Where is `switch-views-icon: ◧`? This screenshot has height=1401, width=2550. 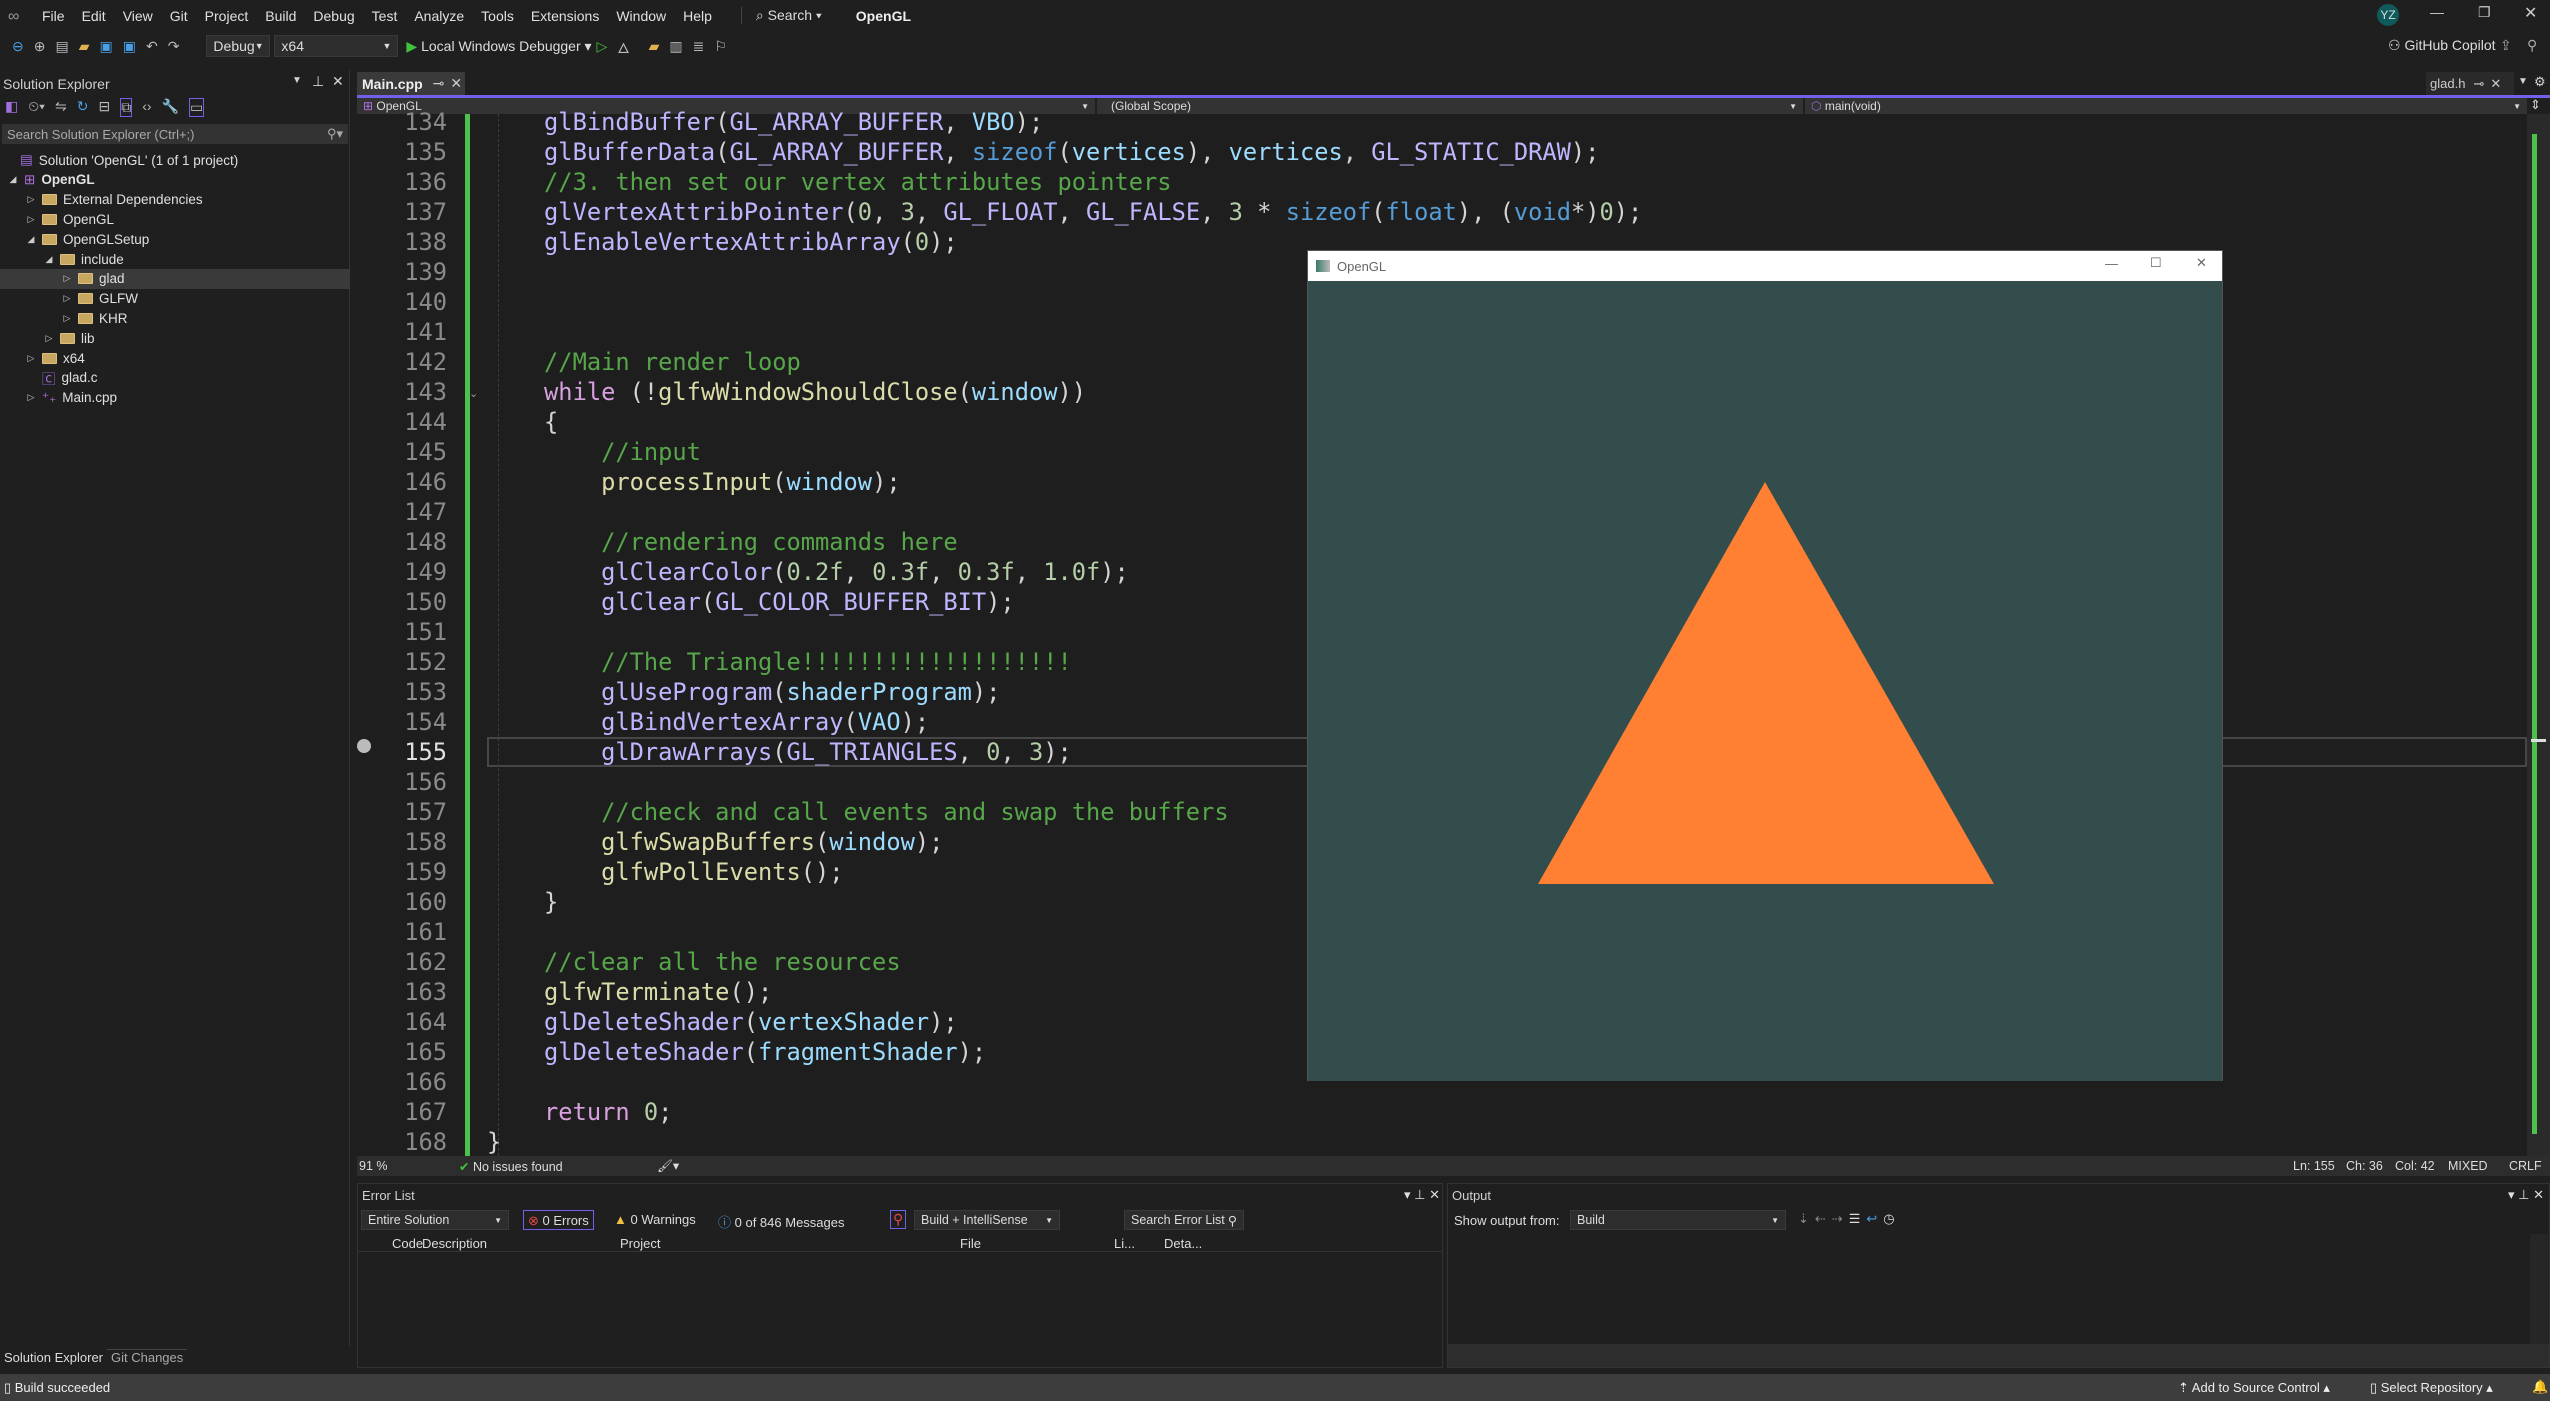
switch-views-icon: ◧ is located at coordinates (11, 107).